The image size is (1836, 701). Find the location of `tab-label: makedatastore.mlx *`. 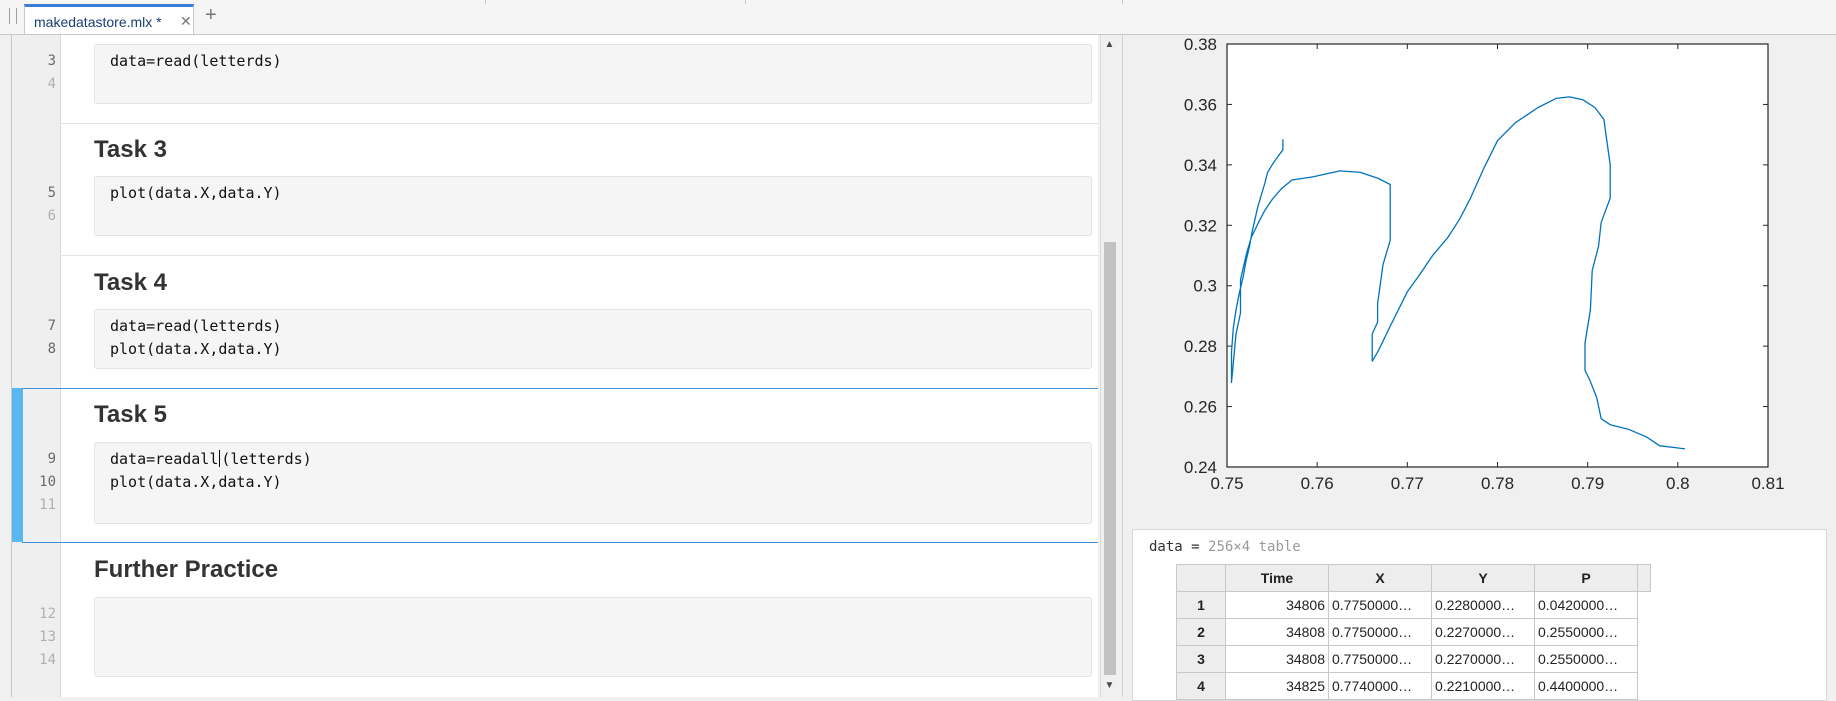

tab-label: makedatastore.mlx * is located at coordinates (98, 22).